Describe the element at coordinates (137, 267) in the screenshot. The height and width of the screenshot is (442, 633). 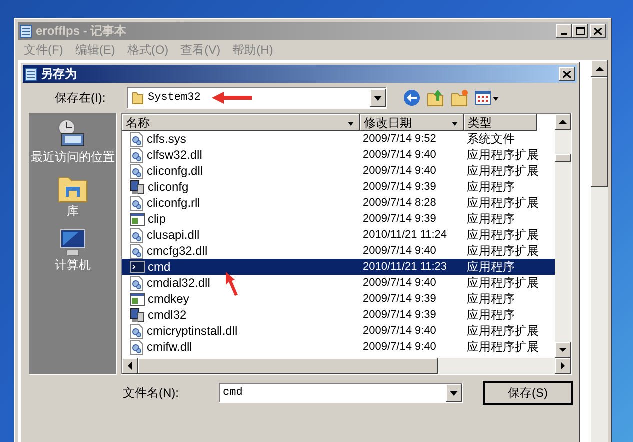
I see `console-icon` at that location.